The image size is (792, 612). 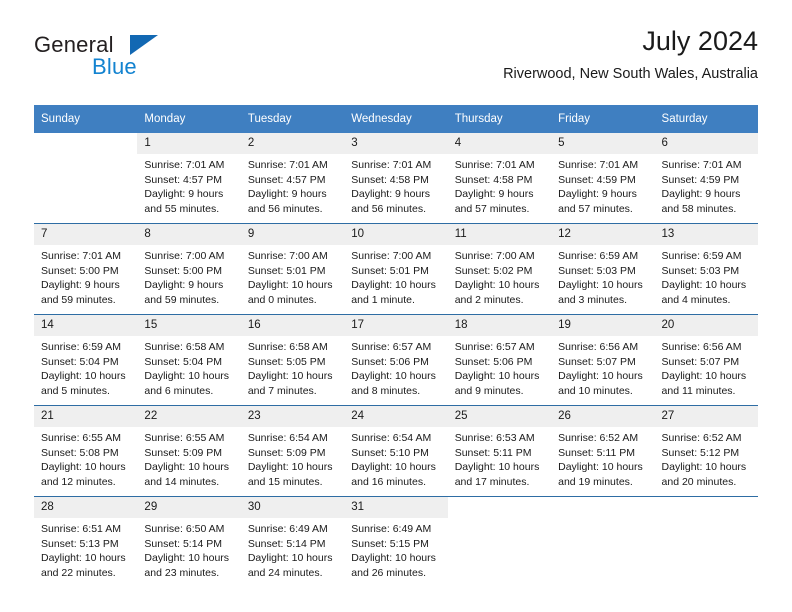 What do you see at coordinates (114, 66) in the screenshot?
I see `logo-text-blue: Blue` at bounding box center [114, 66].